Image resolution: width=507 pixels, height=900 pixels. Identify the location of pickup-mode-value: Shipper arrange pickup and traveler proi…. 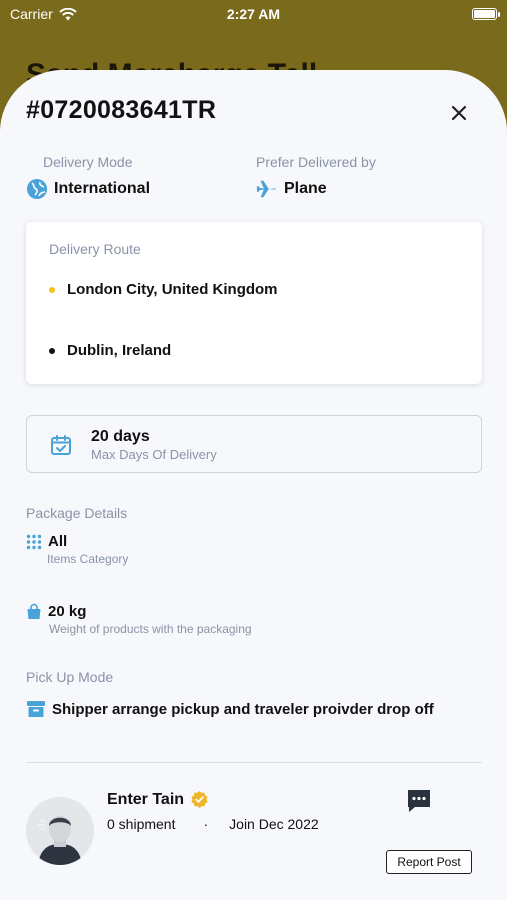
(243, 709).